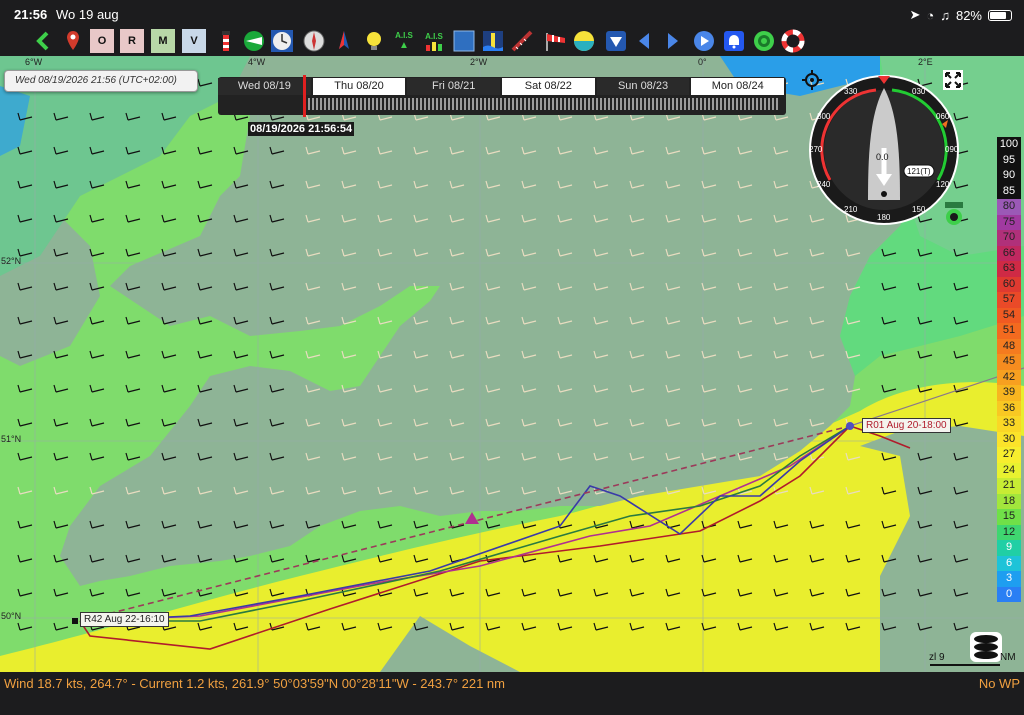 Image resolution: width=1024 pixels, height=715 pixels. Describe the element at coordinates (522, 41) in the screenshot. I see `ruler-icon` at that location.